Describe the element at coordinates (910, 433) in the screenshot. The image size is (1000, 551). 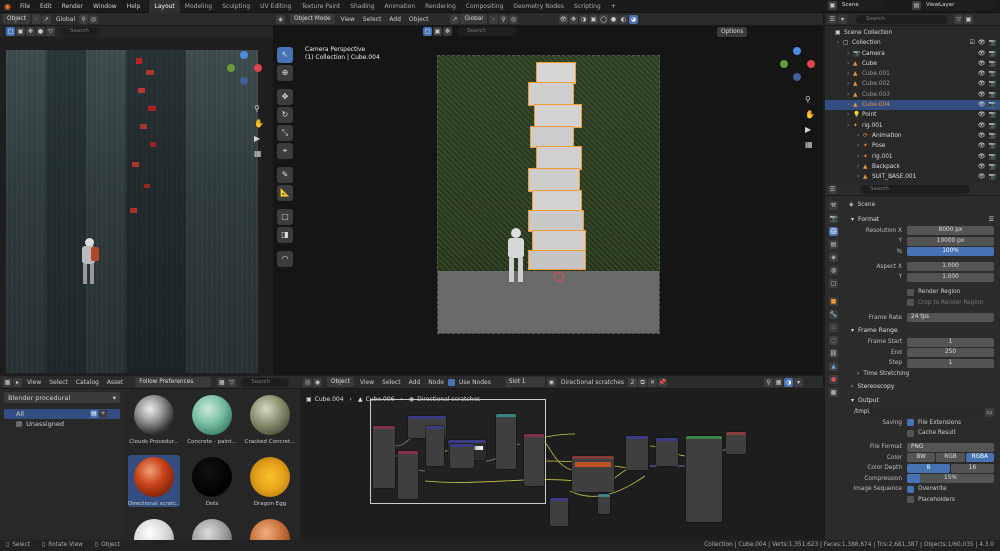
I see `cache-result-checkbox` at that location.